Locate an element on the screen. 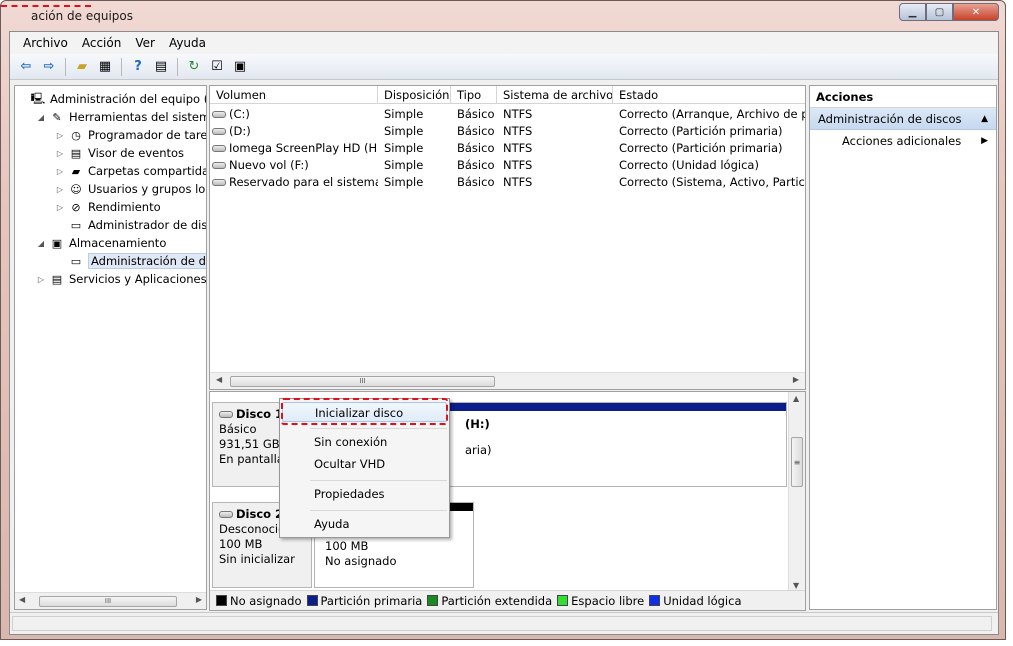  table-cell: (C:) is located at coordinates (294, 114).